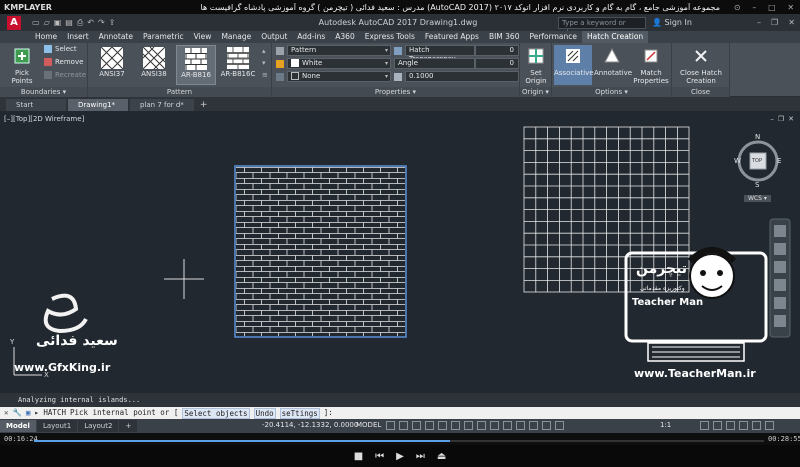 The width and height of the screenshot is (800, 467). Describe the element at coordinates (274, 37) in the screenshot. I see `tab-output: Output` at that location.